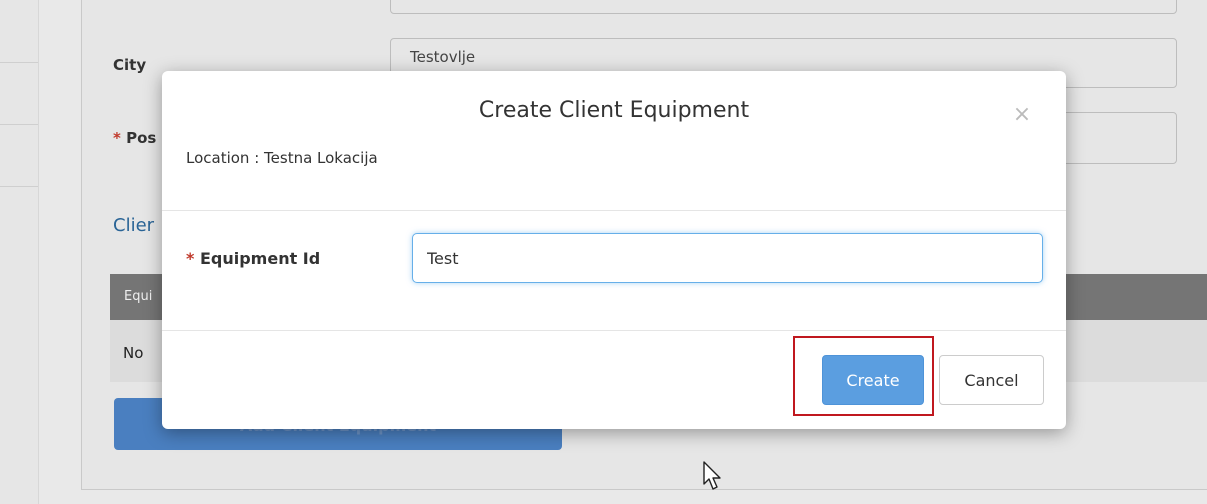 This screenshot has width=1207, height=504. I want to click on equipment-id-input, so click(727, 258).